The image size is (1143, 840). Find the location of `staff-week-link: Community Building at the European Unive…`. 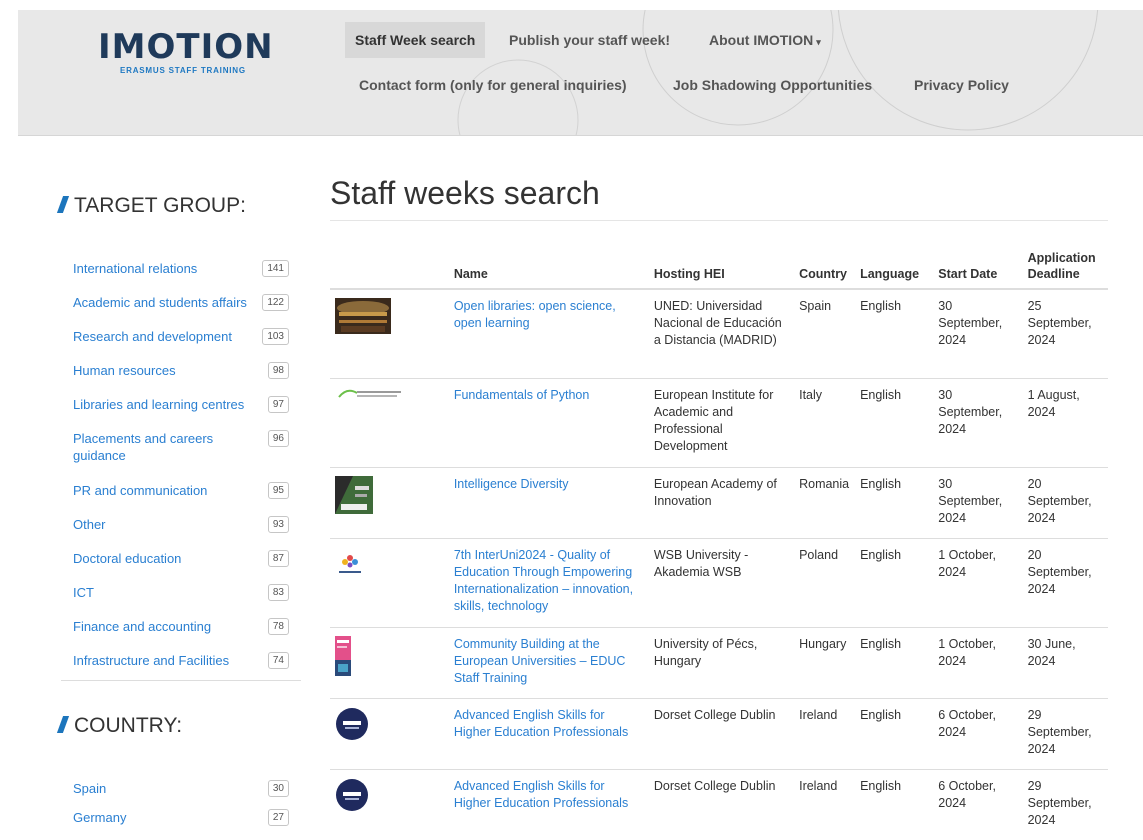

staff-week-link: Community Building at the European Unive… is located at coordinates (540, 661).